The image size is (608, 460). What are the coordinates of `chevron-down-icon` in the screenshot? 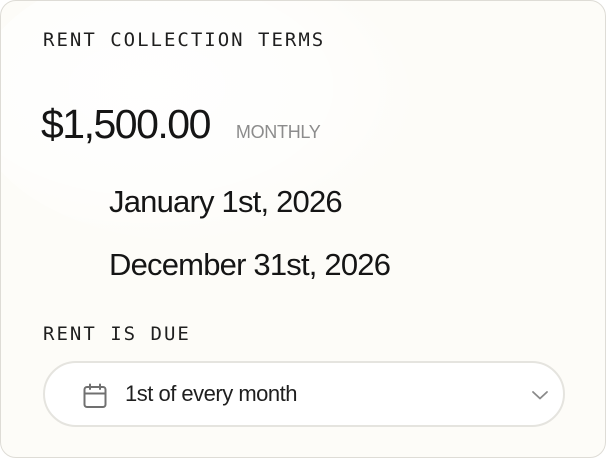 It's located at (540, 395).